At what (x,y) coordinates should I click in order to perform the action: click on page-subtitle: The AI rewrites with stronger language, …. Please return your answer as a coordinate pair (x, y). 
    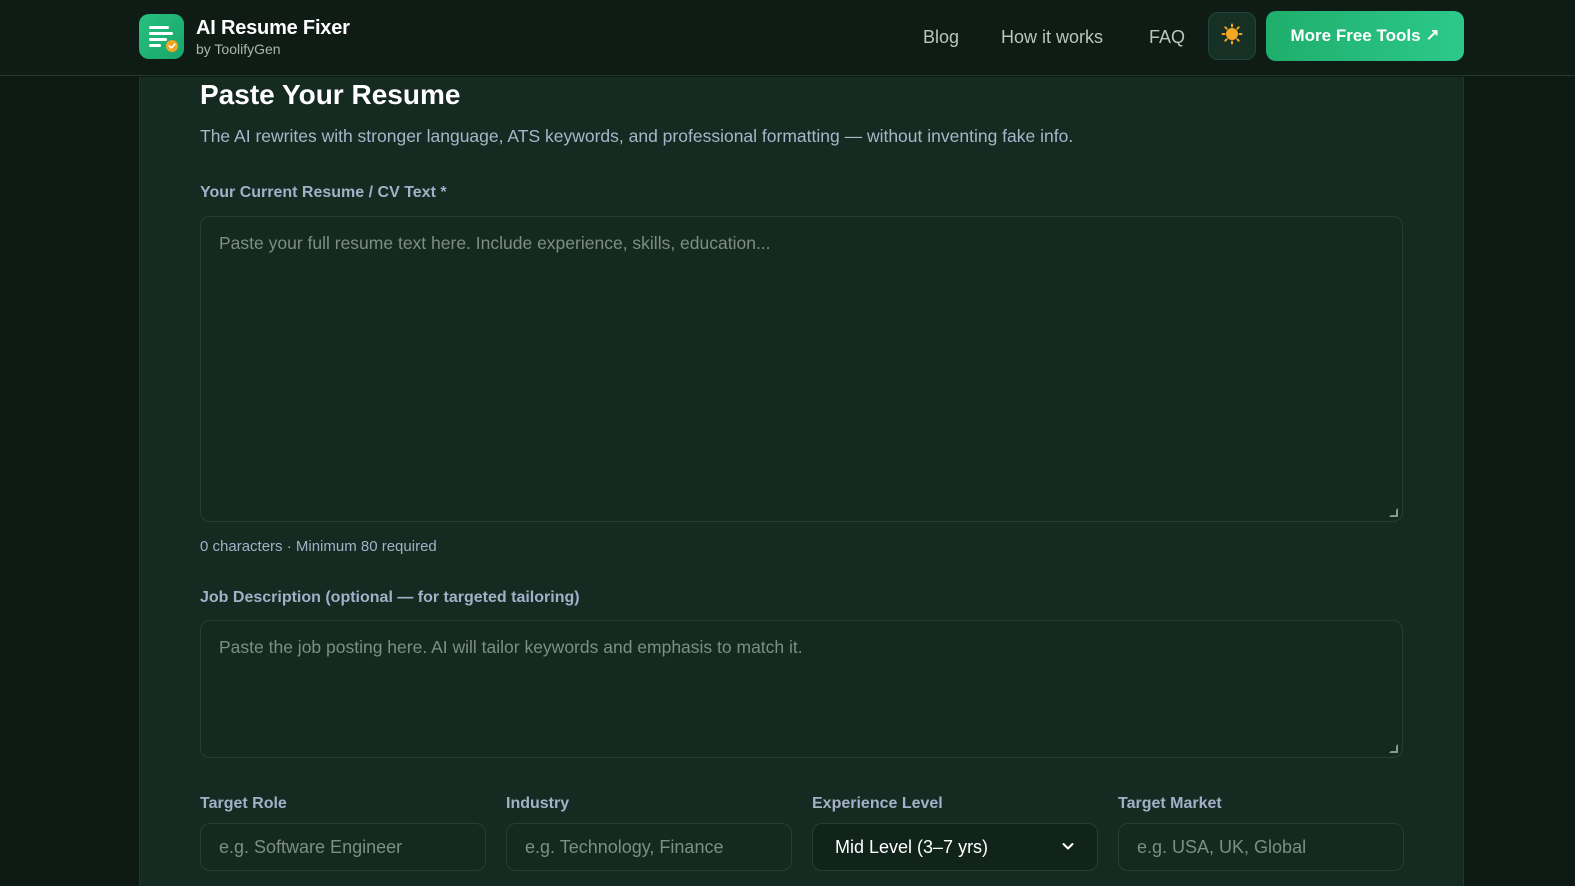
    Looking at the image, I should click on (637, 136).